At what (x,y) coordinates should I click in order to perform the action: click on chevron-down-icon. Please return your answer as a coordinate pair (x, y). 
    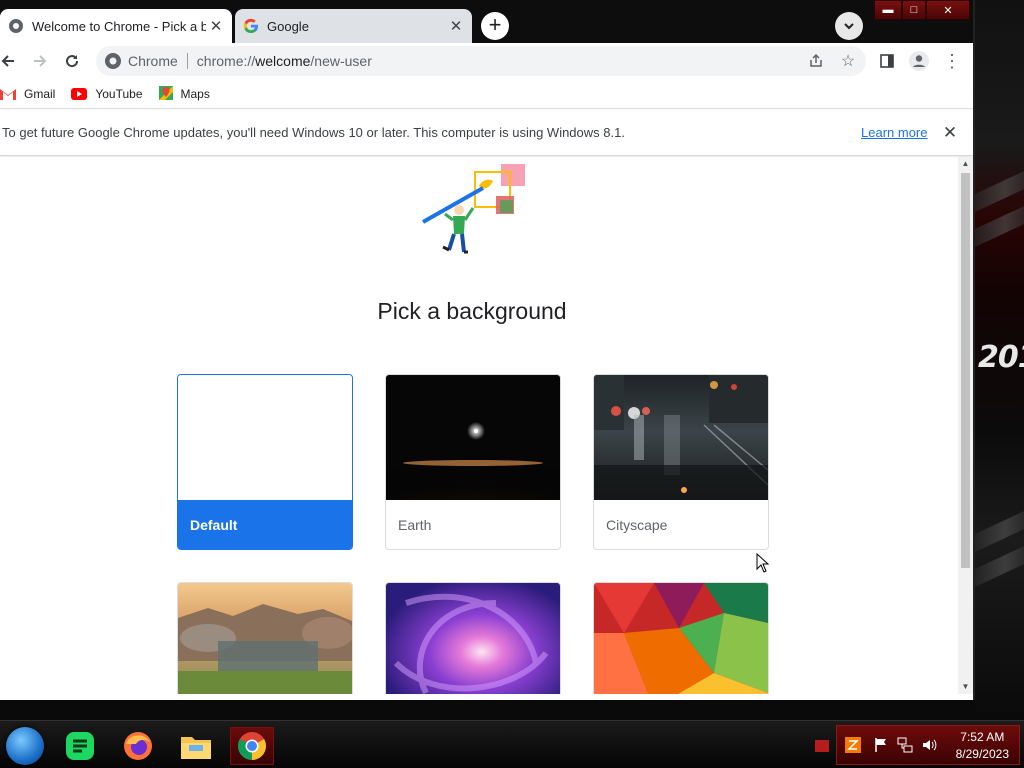
    Looking at the image, I should click on (849, 26).